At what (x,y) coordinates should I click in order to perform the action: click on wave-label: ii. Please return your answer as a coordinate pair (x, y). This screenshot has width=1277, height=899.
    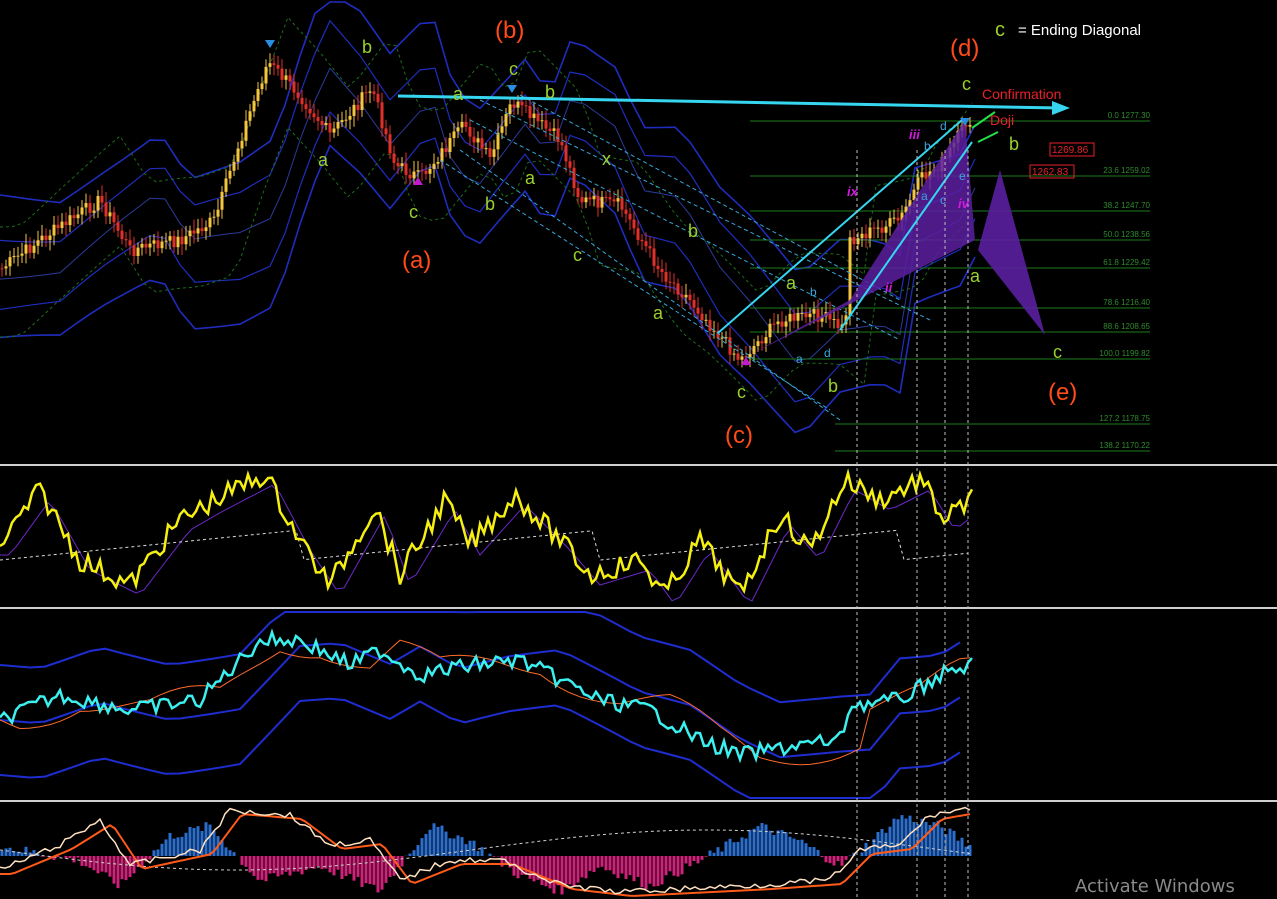
    Looking at the image, I should click on (889, 287).